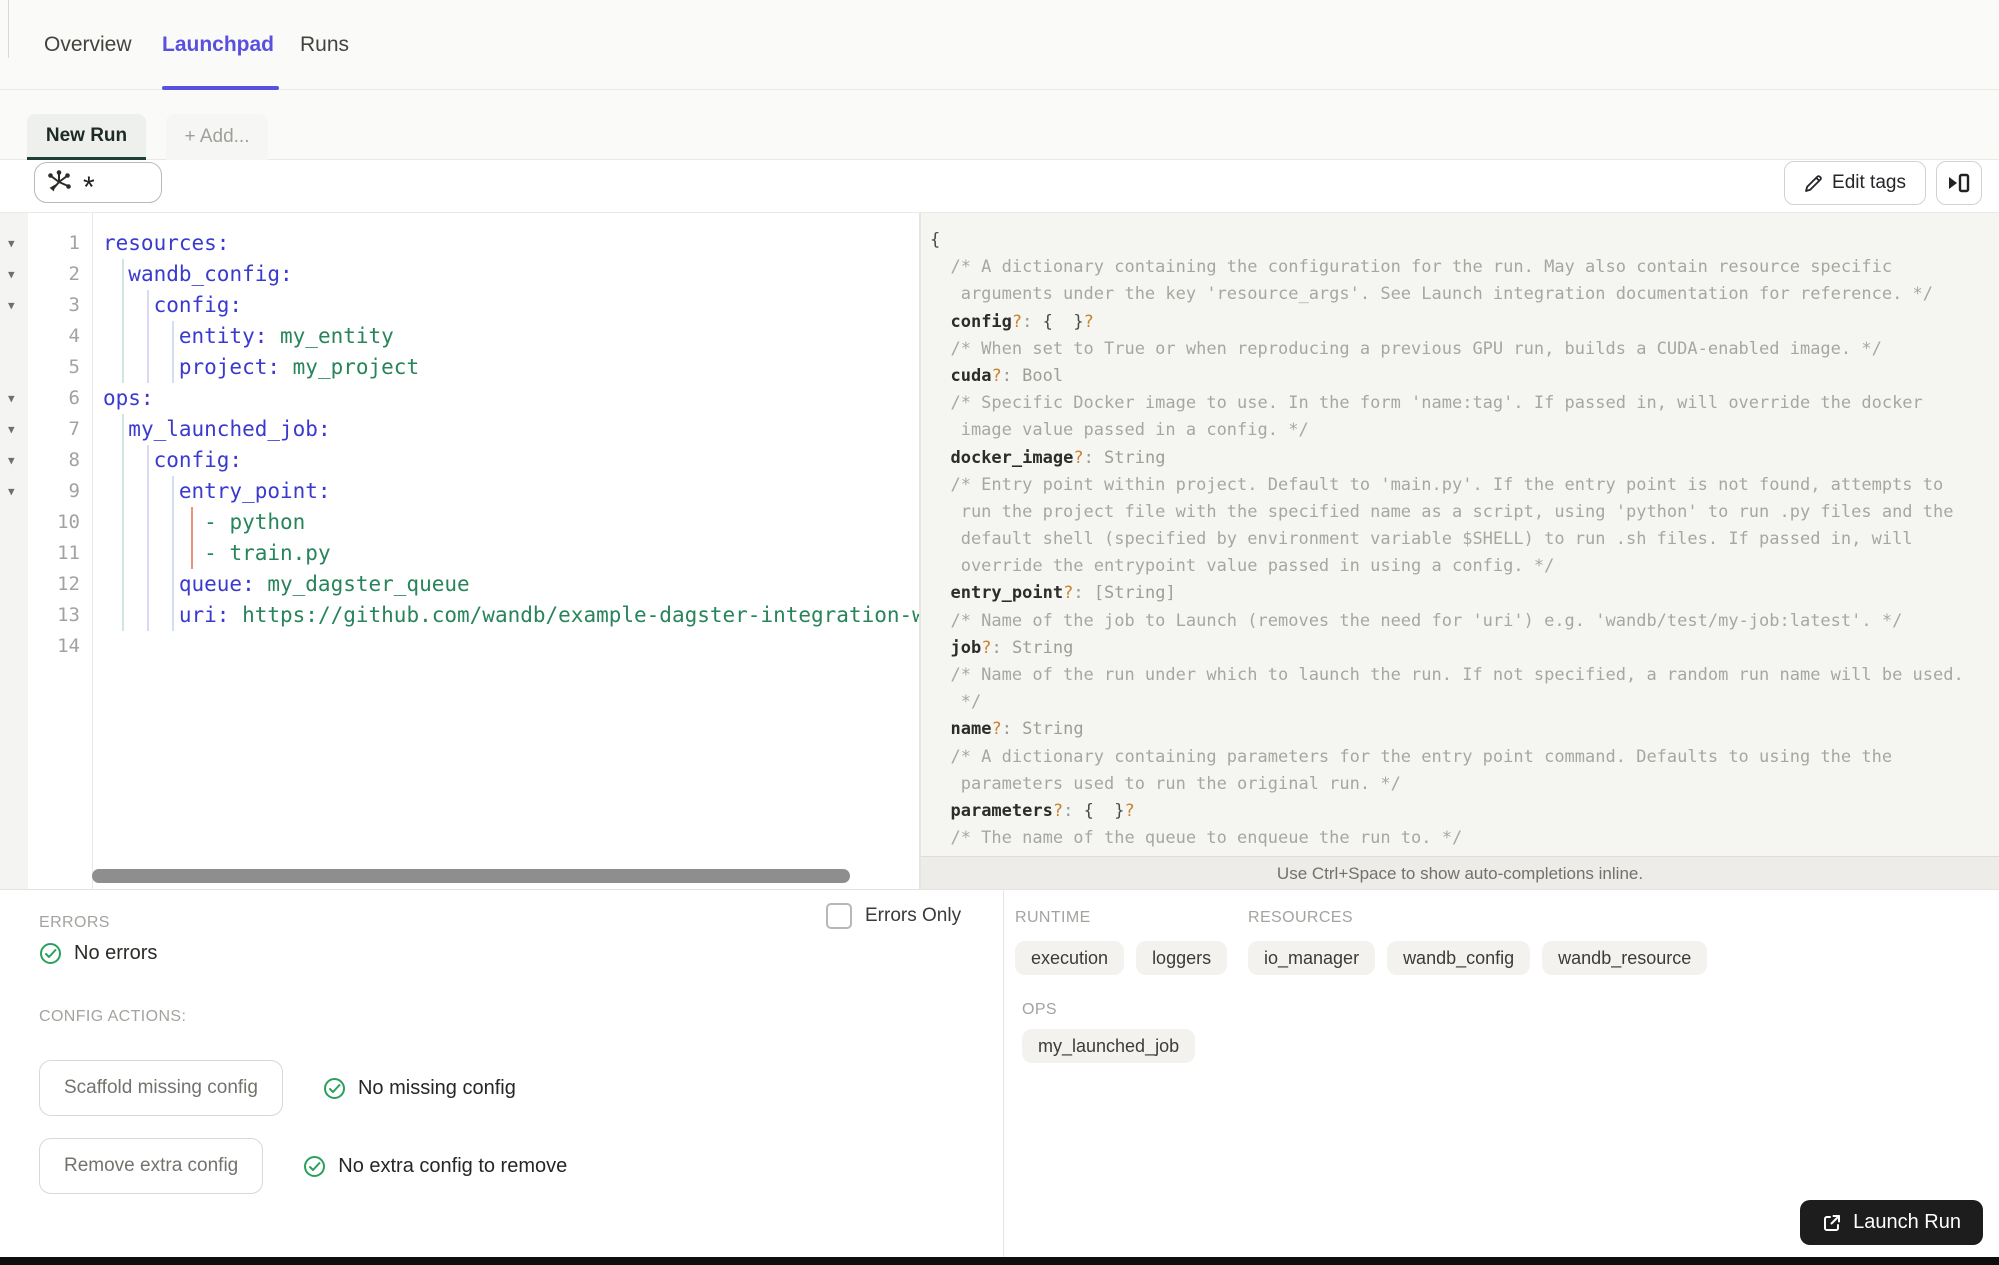 The width and height of the screenshot is (1999, 1265). Describe the element at coordinates (98, 182) in the screenshot. I see `op-selector-input: *` at that location.